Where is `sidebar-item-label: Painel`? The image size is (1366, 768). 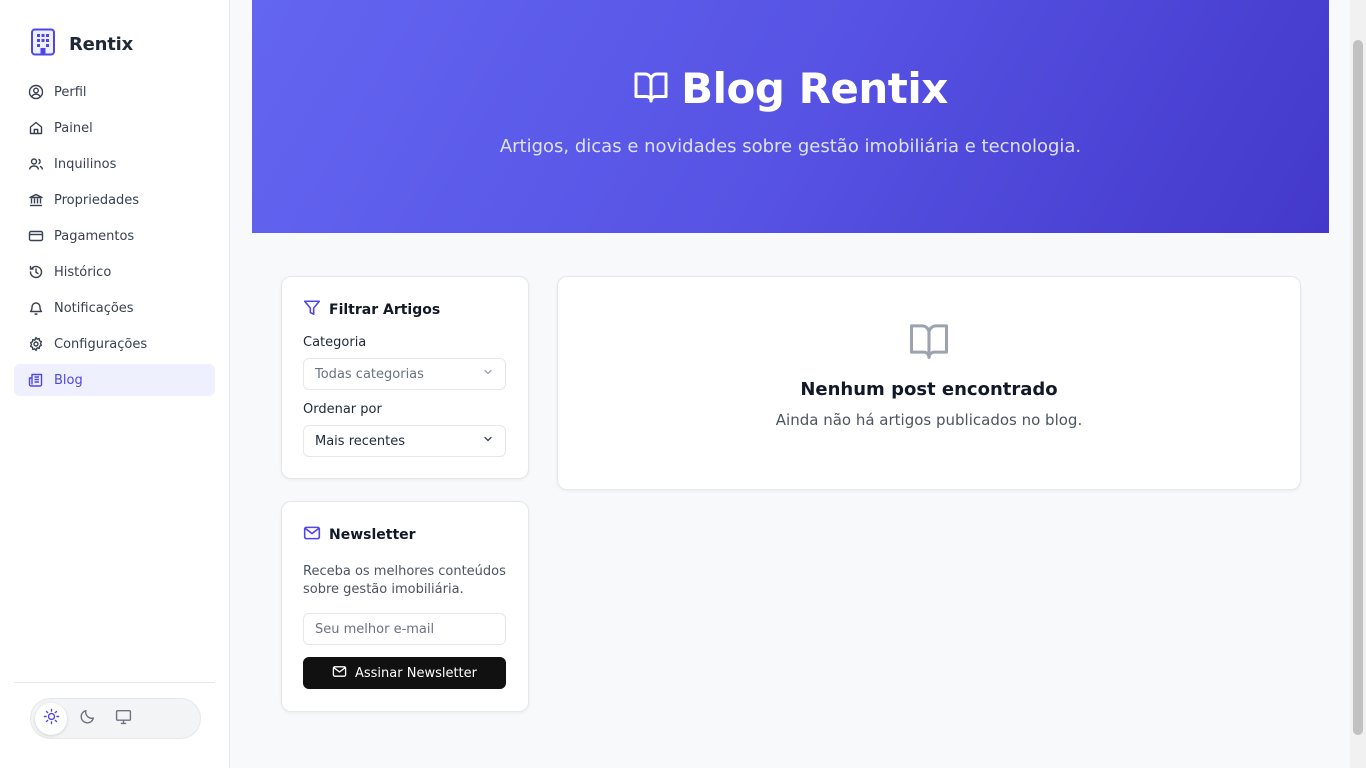
sidebar-item-label: Painel is located at coordinates (73, 128).